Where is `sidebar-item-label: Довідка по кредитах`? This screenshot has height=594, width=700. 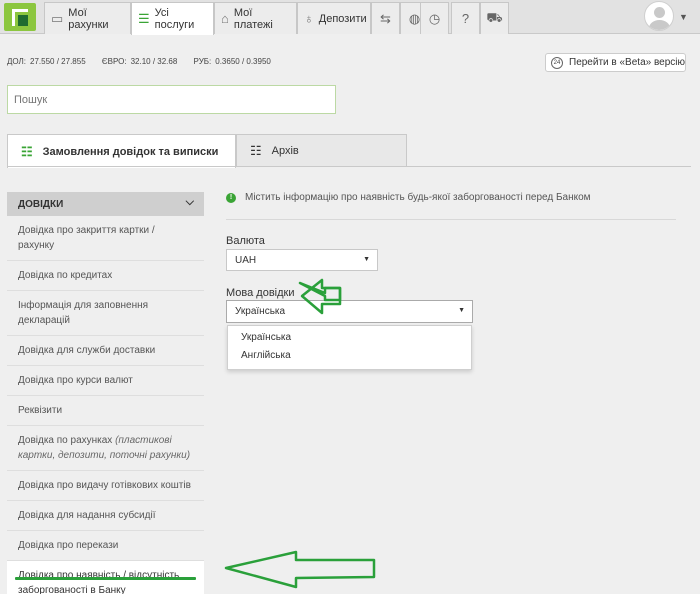
sidebar-item-label: Довідка по кредитах is located at coordinates (65, 275).